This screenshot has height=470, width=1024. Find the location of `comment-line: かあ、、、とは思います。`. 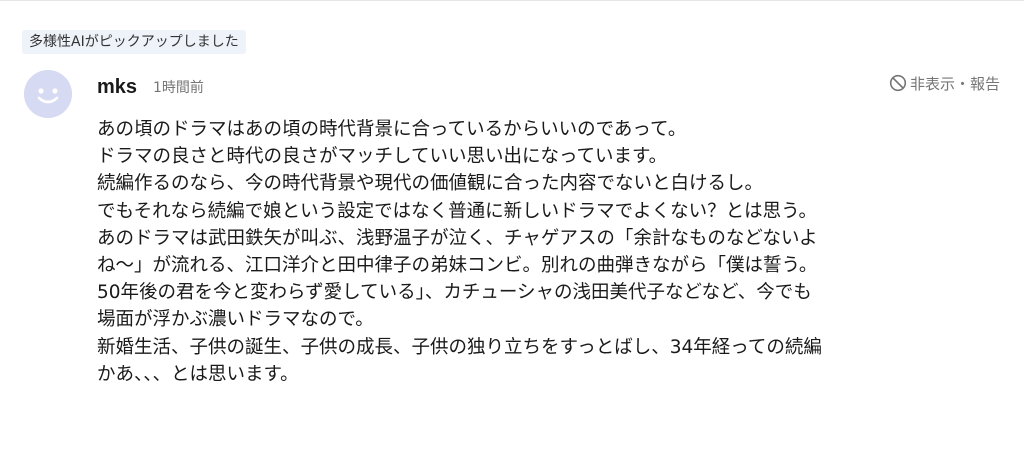

comment-line: かあ、、、とは思います。 is located at coordinates (198, 374).